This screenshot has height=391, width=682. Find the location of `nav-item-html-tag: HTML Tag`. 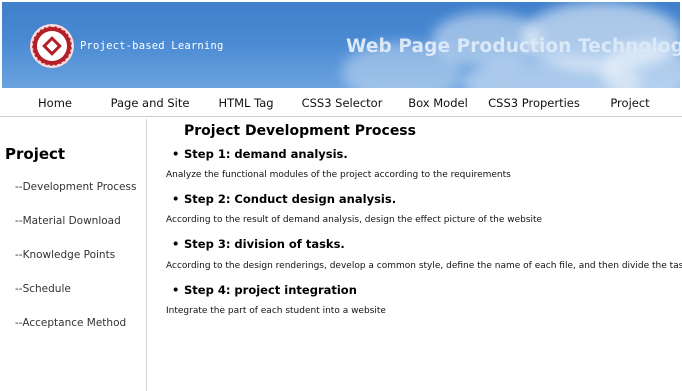

nav-item-html-tag: HTML Tag is located at coordinates (245, 103).